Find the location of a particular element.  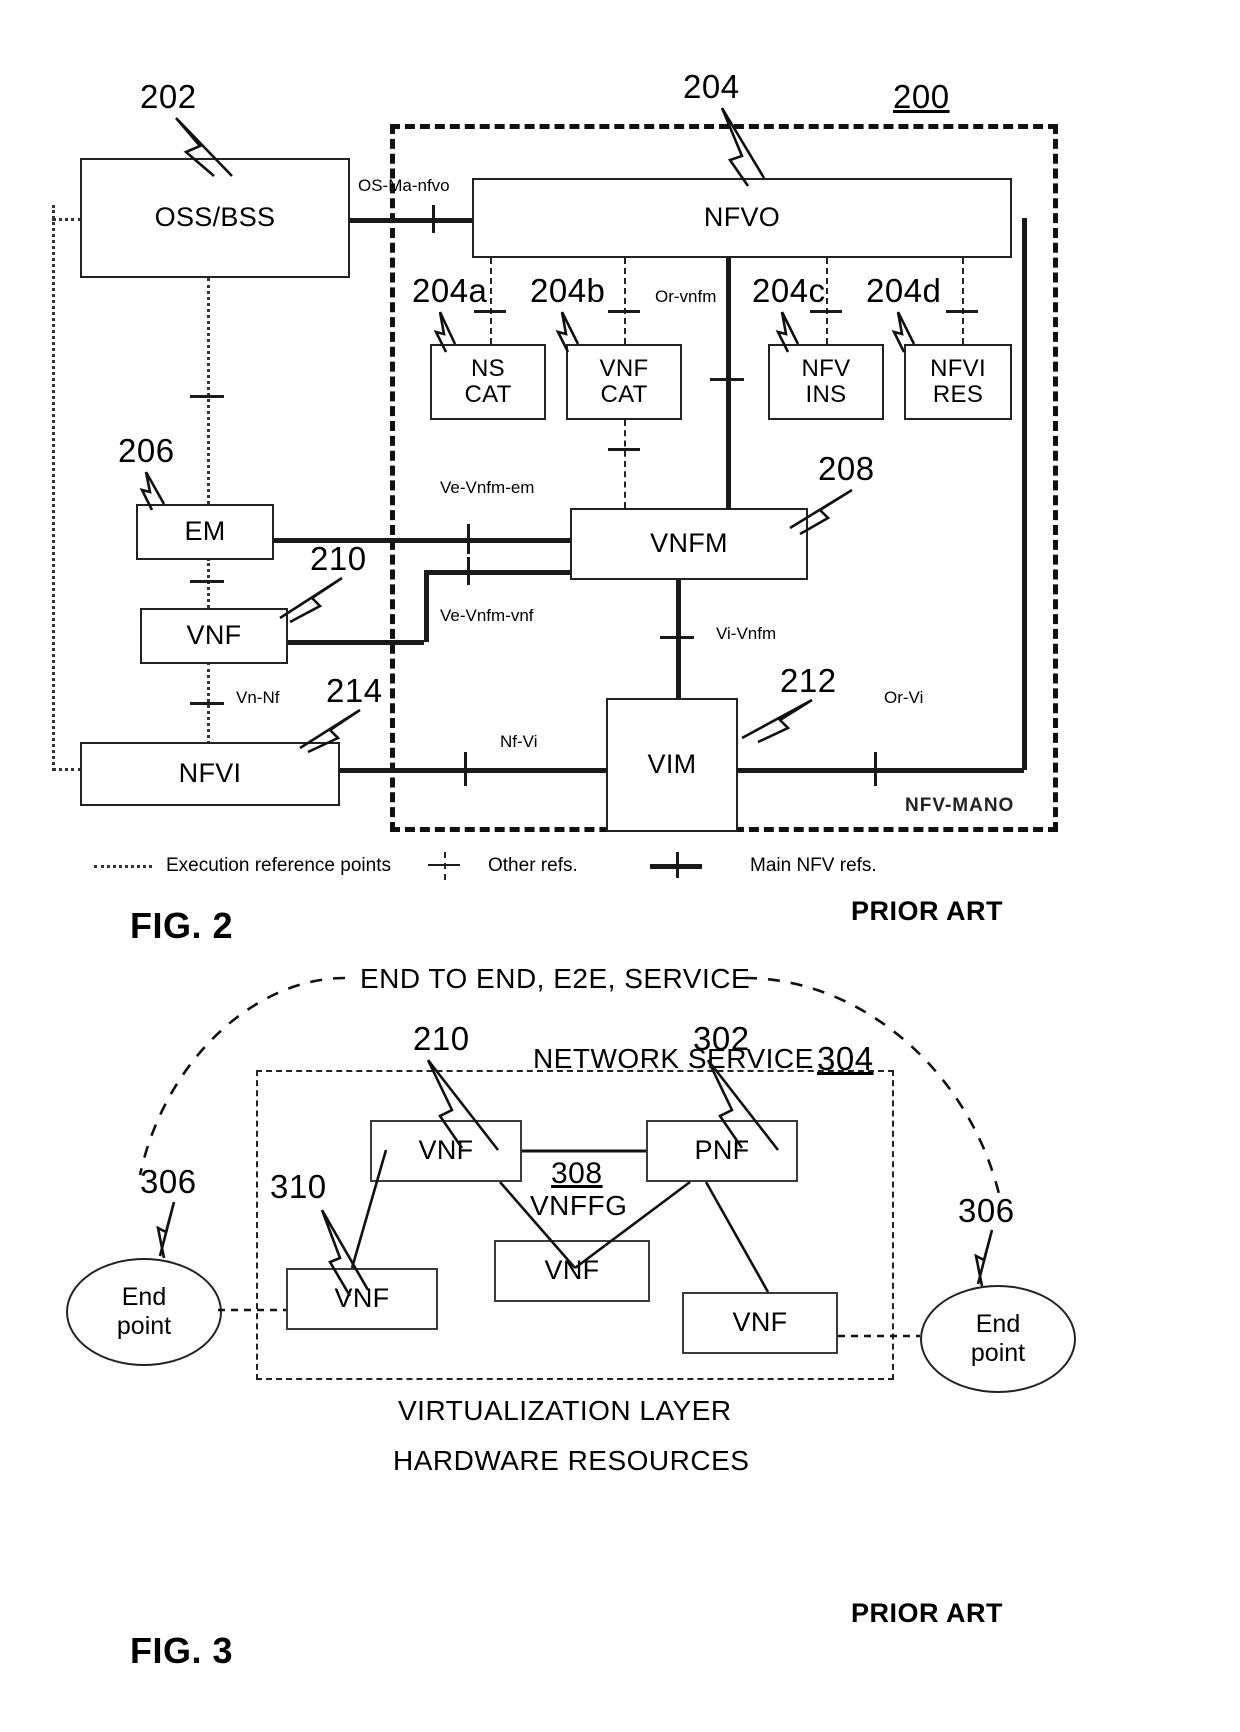

box-vnf-bottom-left: VNF is located at coordinates (362, 1299).